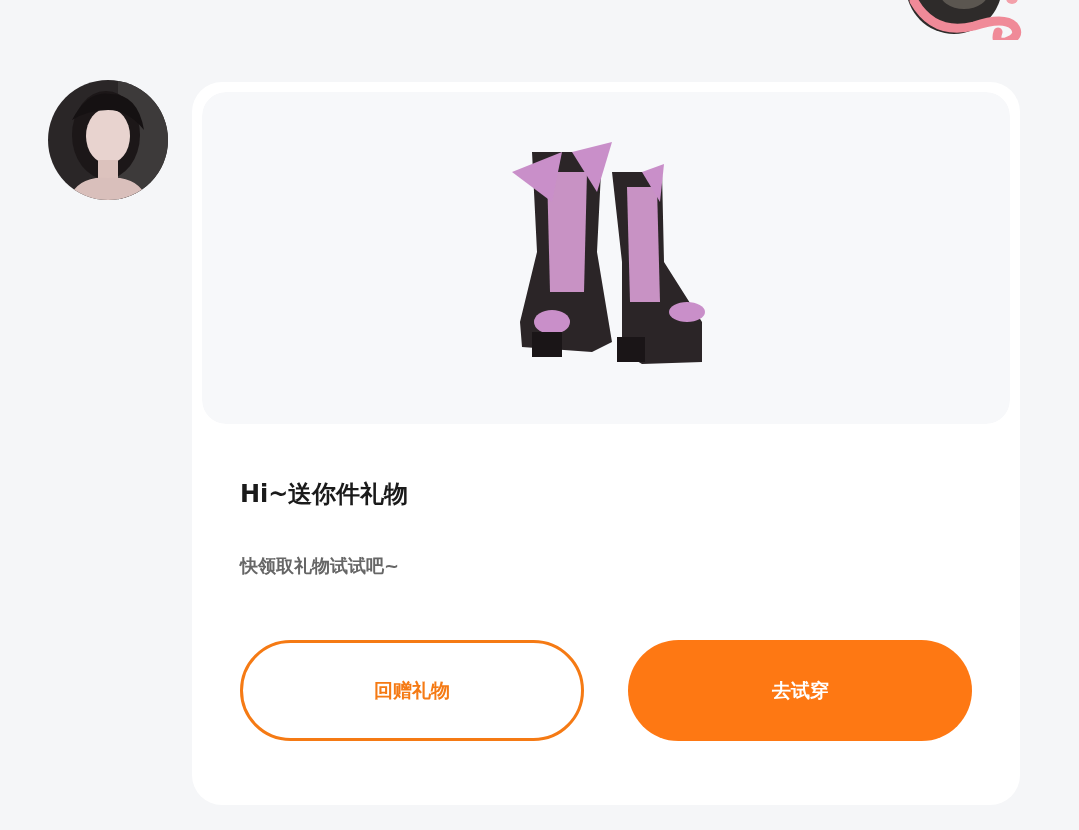 The image size is (1079, 830). I want to click on message-subtitle: 快领取礼物试试吧~, so click(320, 566).